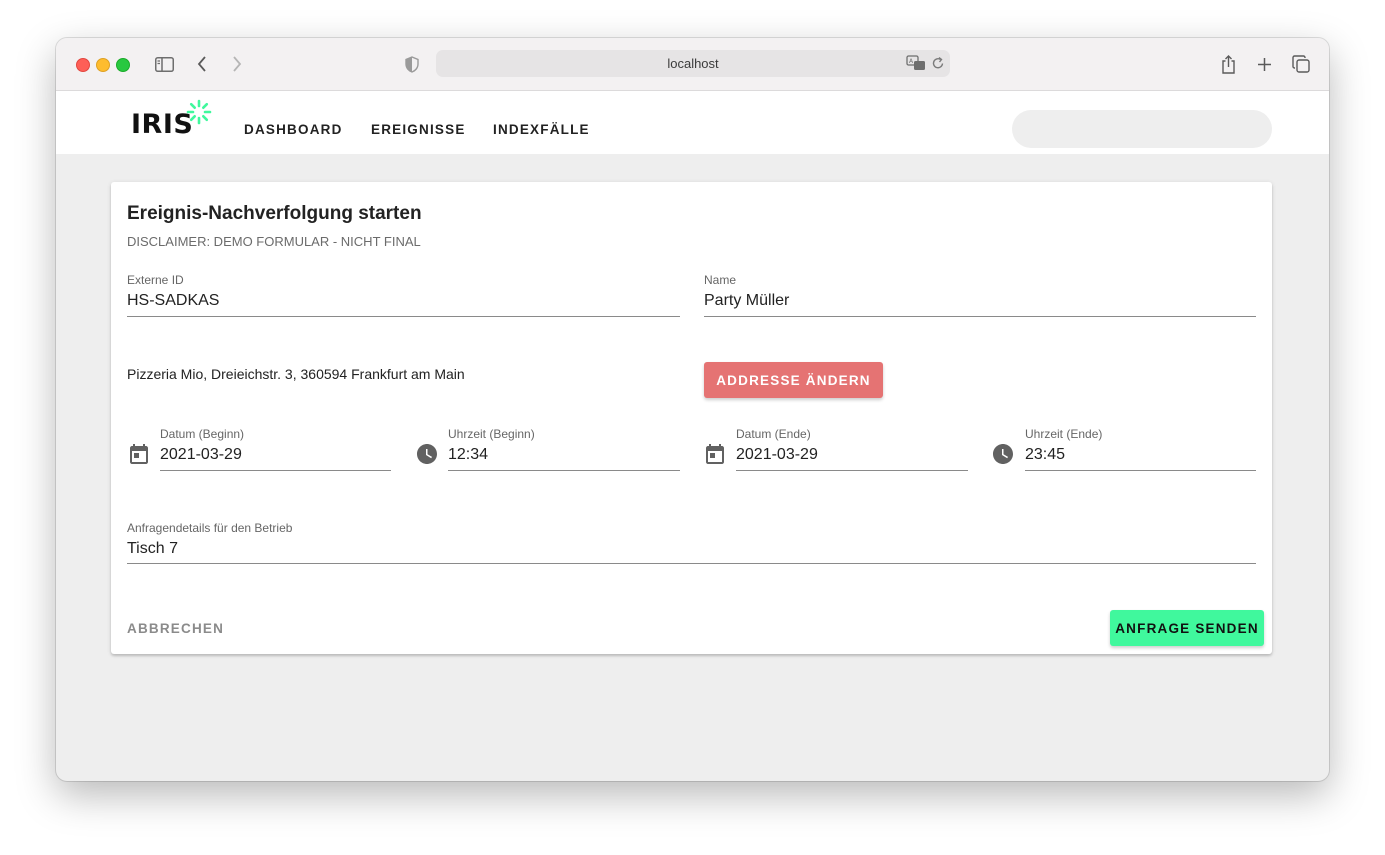 This screenshot has width=1385, height=855. Describe the element at coordinates (468, 454) in the screenshot. I see `start-time-value: 12:34` at that location.